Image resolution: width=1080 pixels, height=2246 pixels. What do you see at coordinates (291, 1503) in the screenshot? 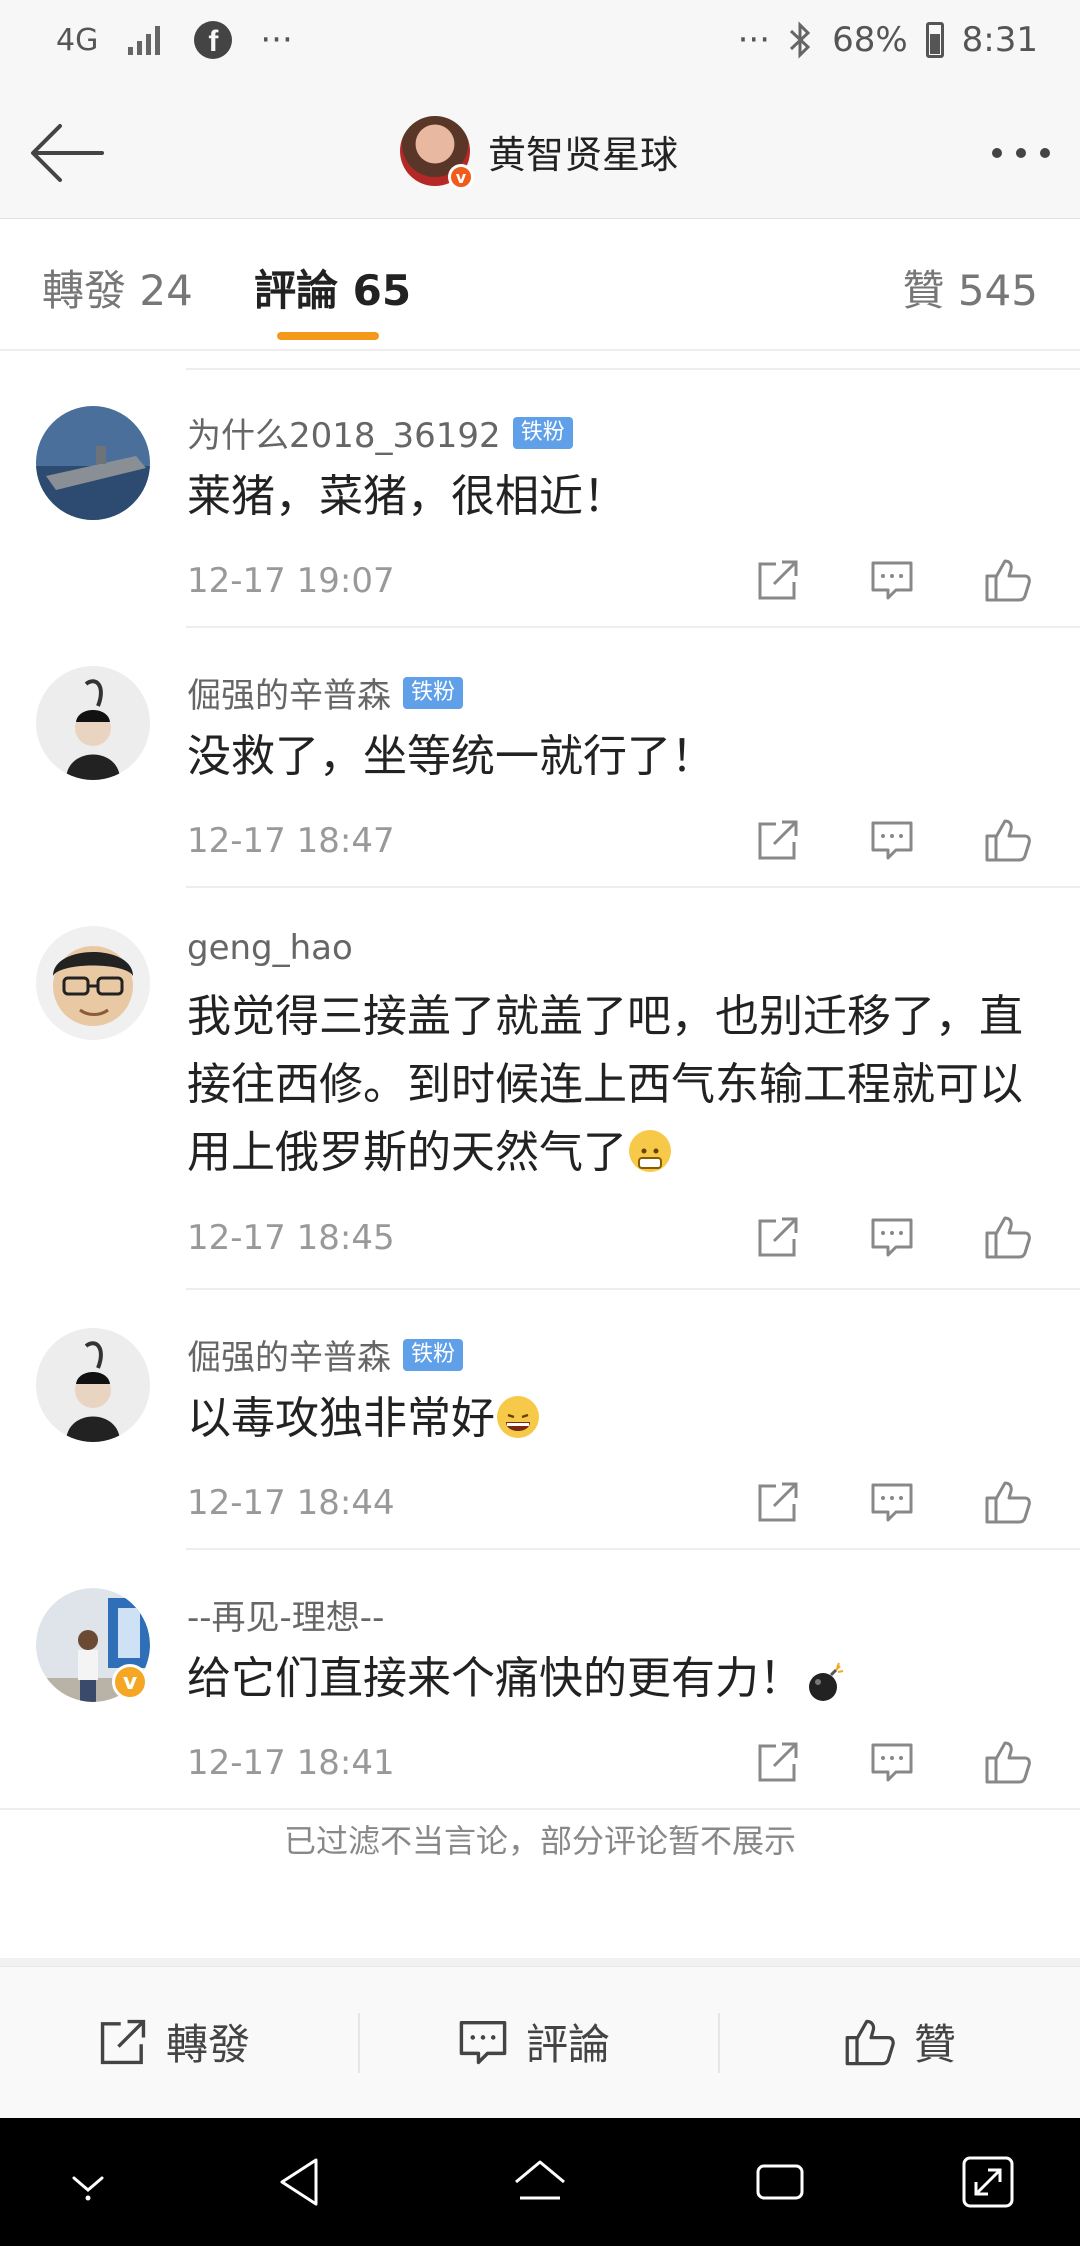
I see `comment-time: 12-17 18:44` at bounding box center [291, 1503].